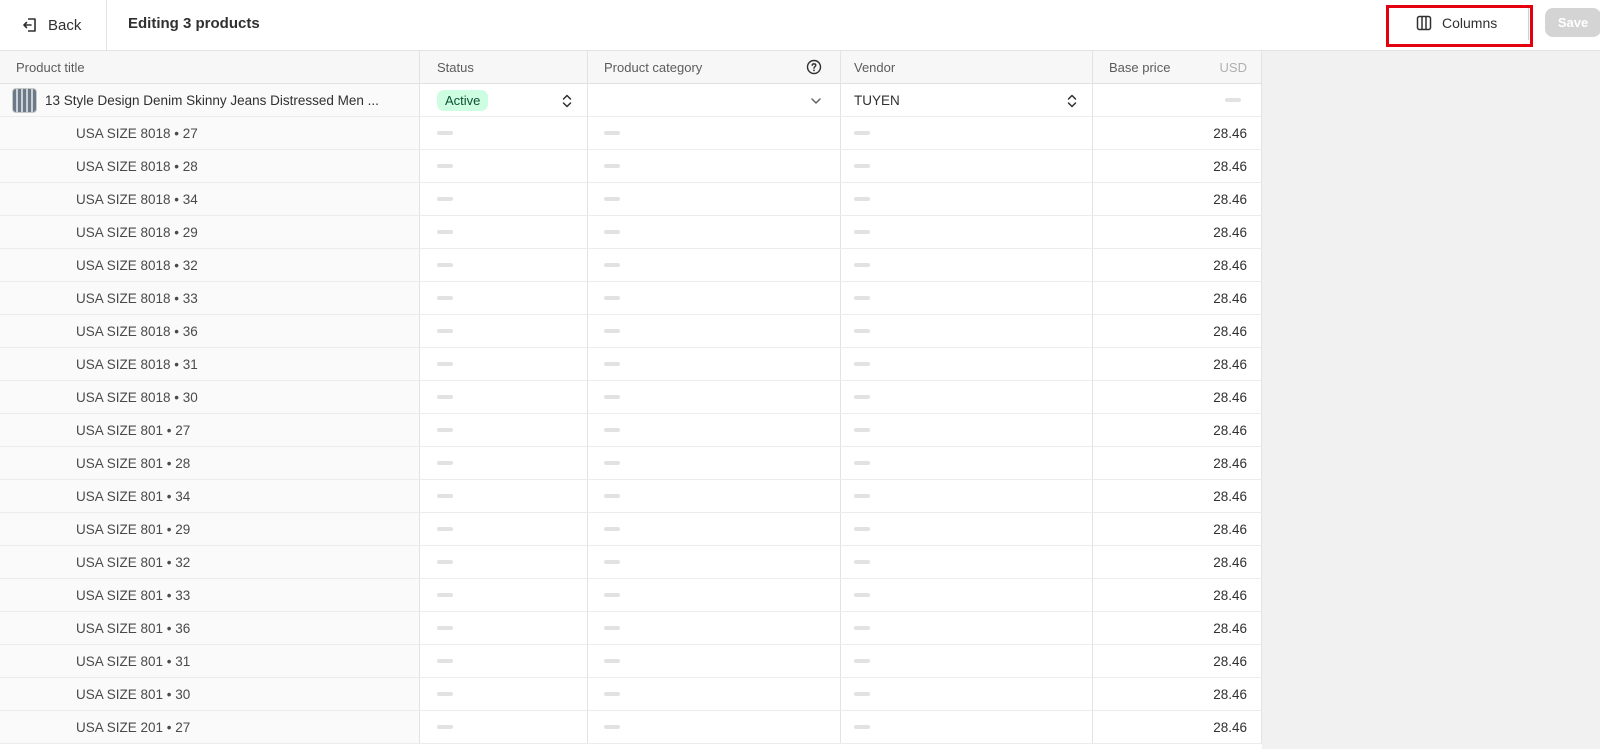 The height and width of the screenshot is (749, 1600). Describe the element at coordinates (714, 67) in the screenshot. I see `column-header-category: Product category` at that location.